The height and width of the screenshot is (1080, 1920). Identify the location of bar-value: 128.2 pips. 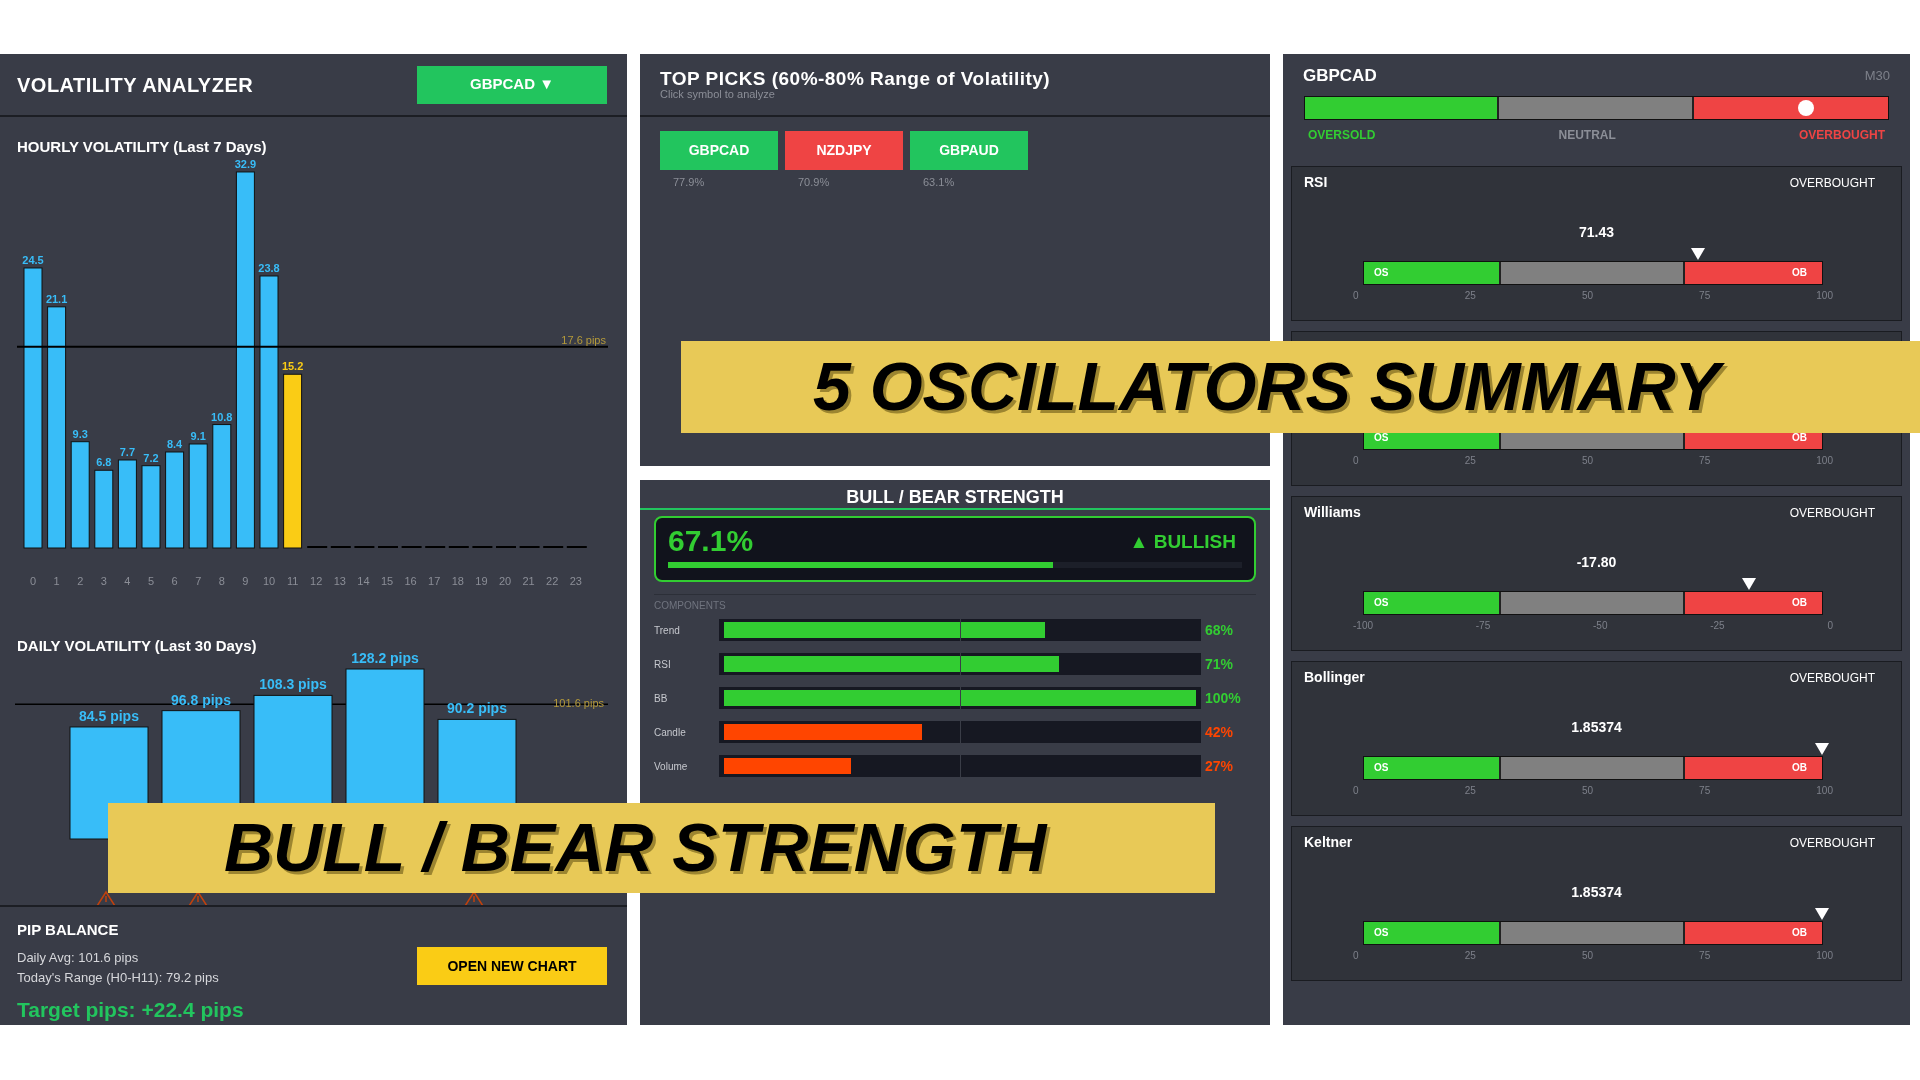
(385, 658).